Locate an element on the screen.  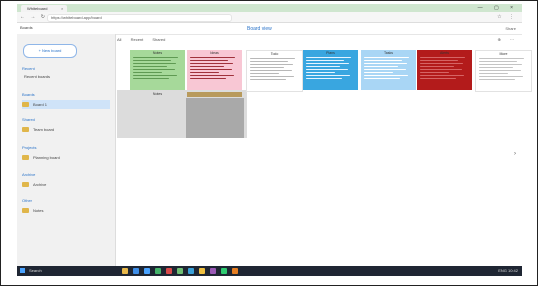
board-card: Alerts is located at coordinates (444, 70).